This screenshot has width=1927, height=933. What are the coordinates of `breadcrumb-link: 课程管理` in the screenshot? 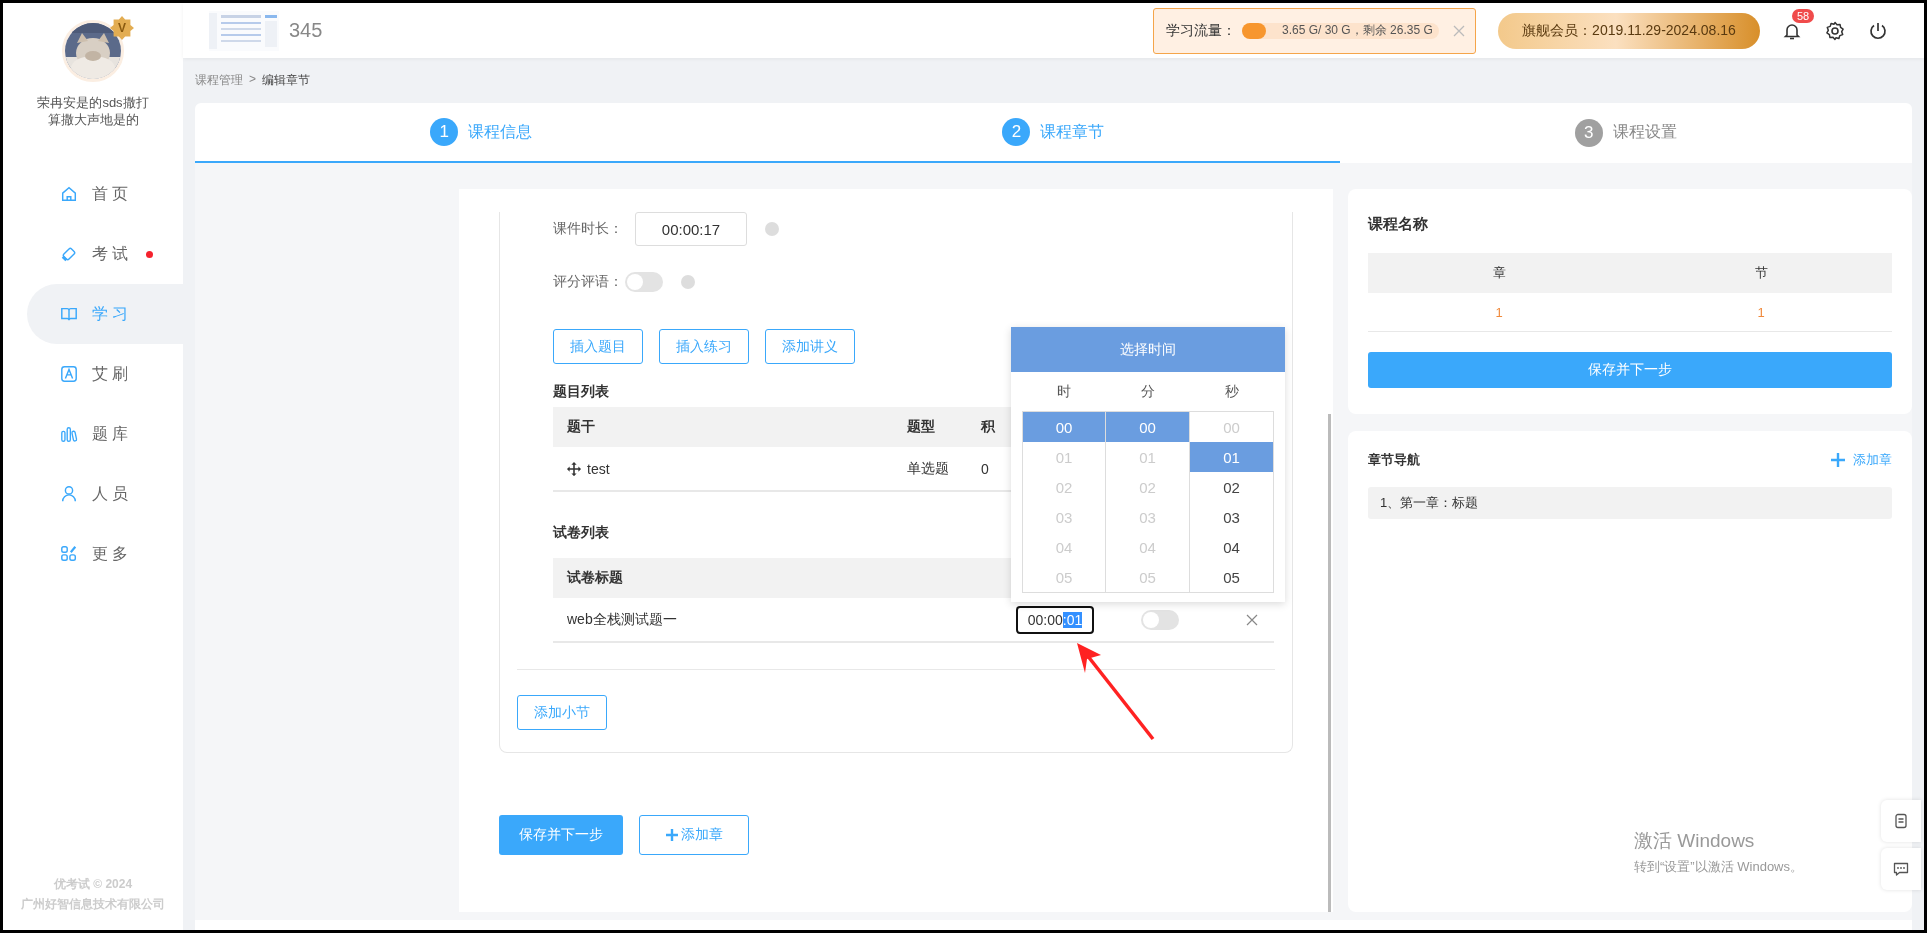 It's located at (219, 87).